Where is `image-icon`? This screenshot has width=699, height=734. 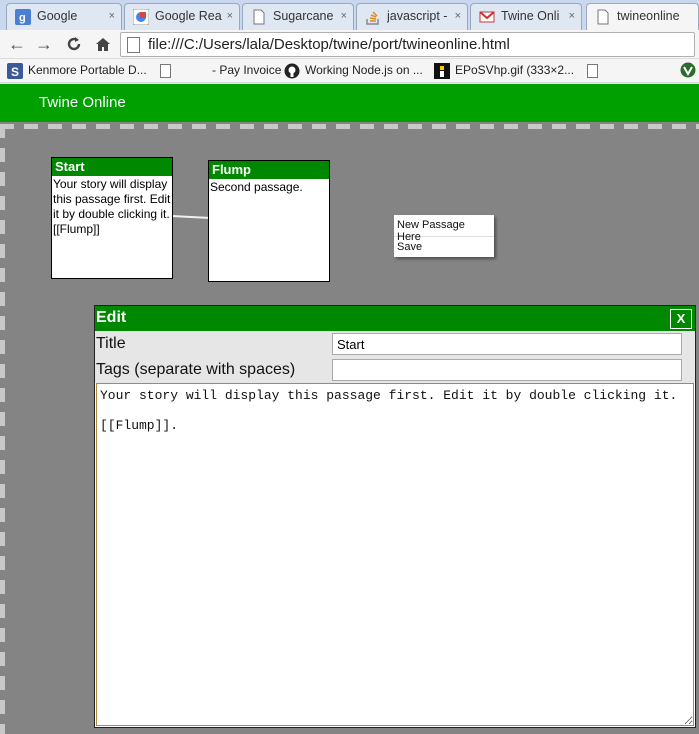
image-icon is located at coordinates (442, 71).